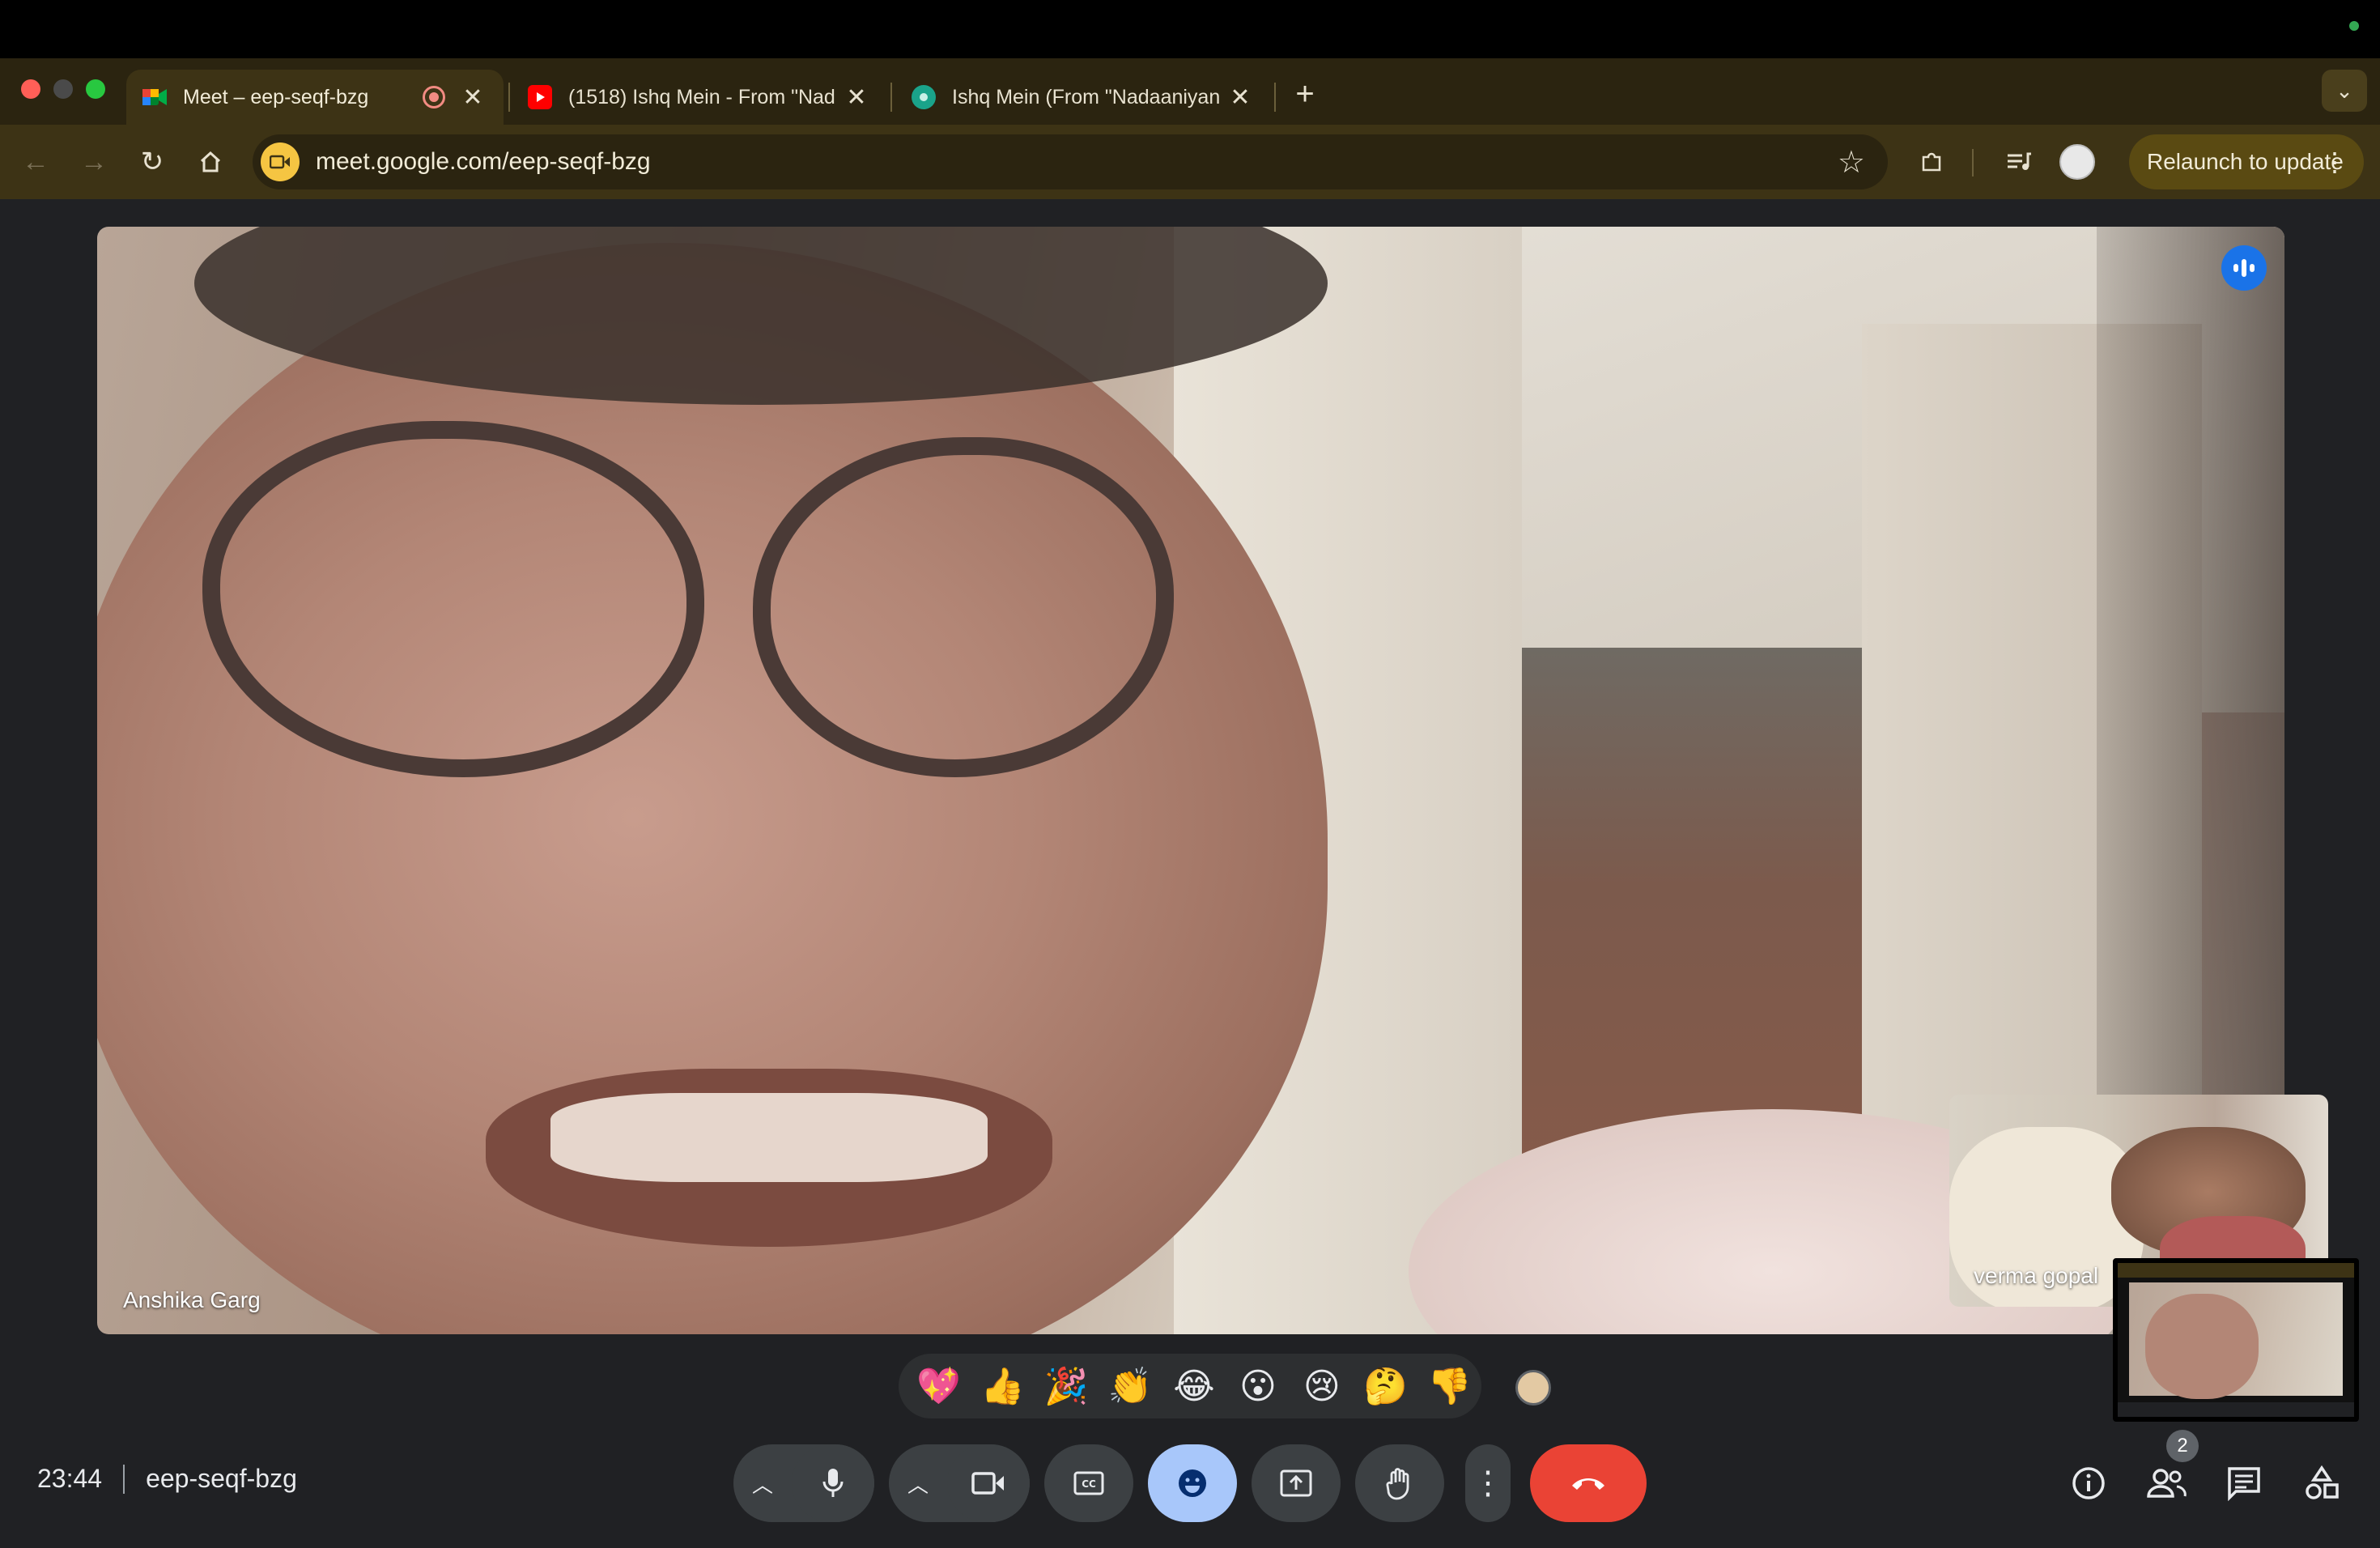 The image size is (2380, 1548). What do you see at coordinates (2236, 1271) in the screenshot?
I see `thumbnail-browser-bar` at bounding box center [2236, 1271].